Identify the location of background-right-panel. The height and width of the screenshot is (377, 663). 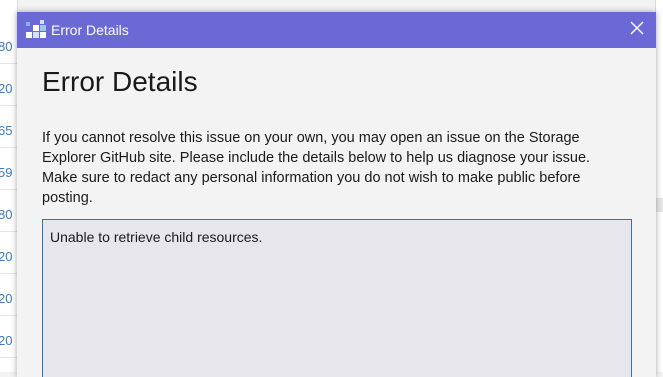
(659, 186).